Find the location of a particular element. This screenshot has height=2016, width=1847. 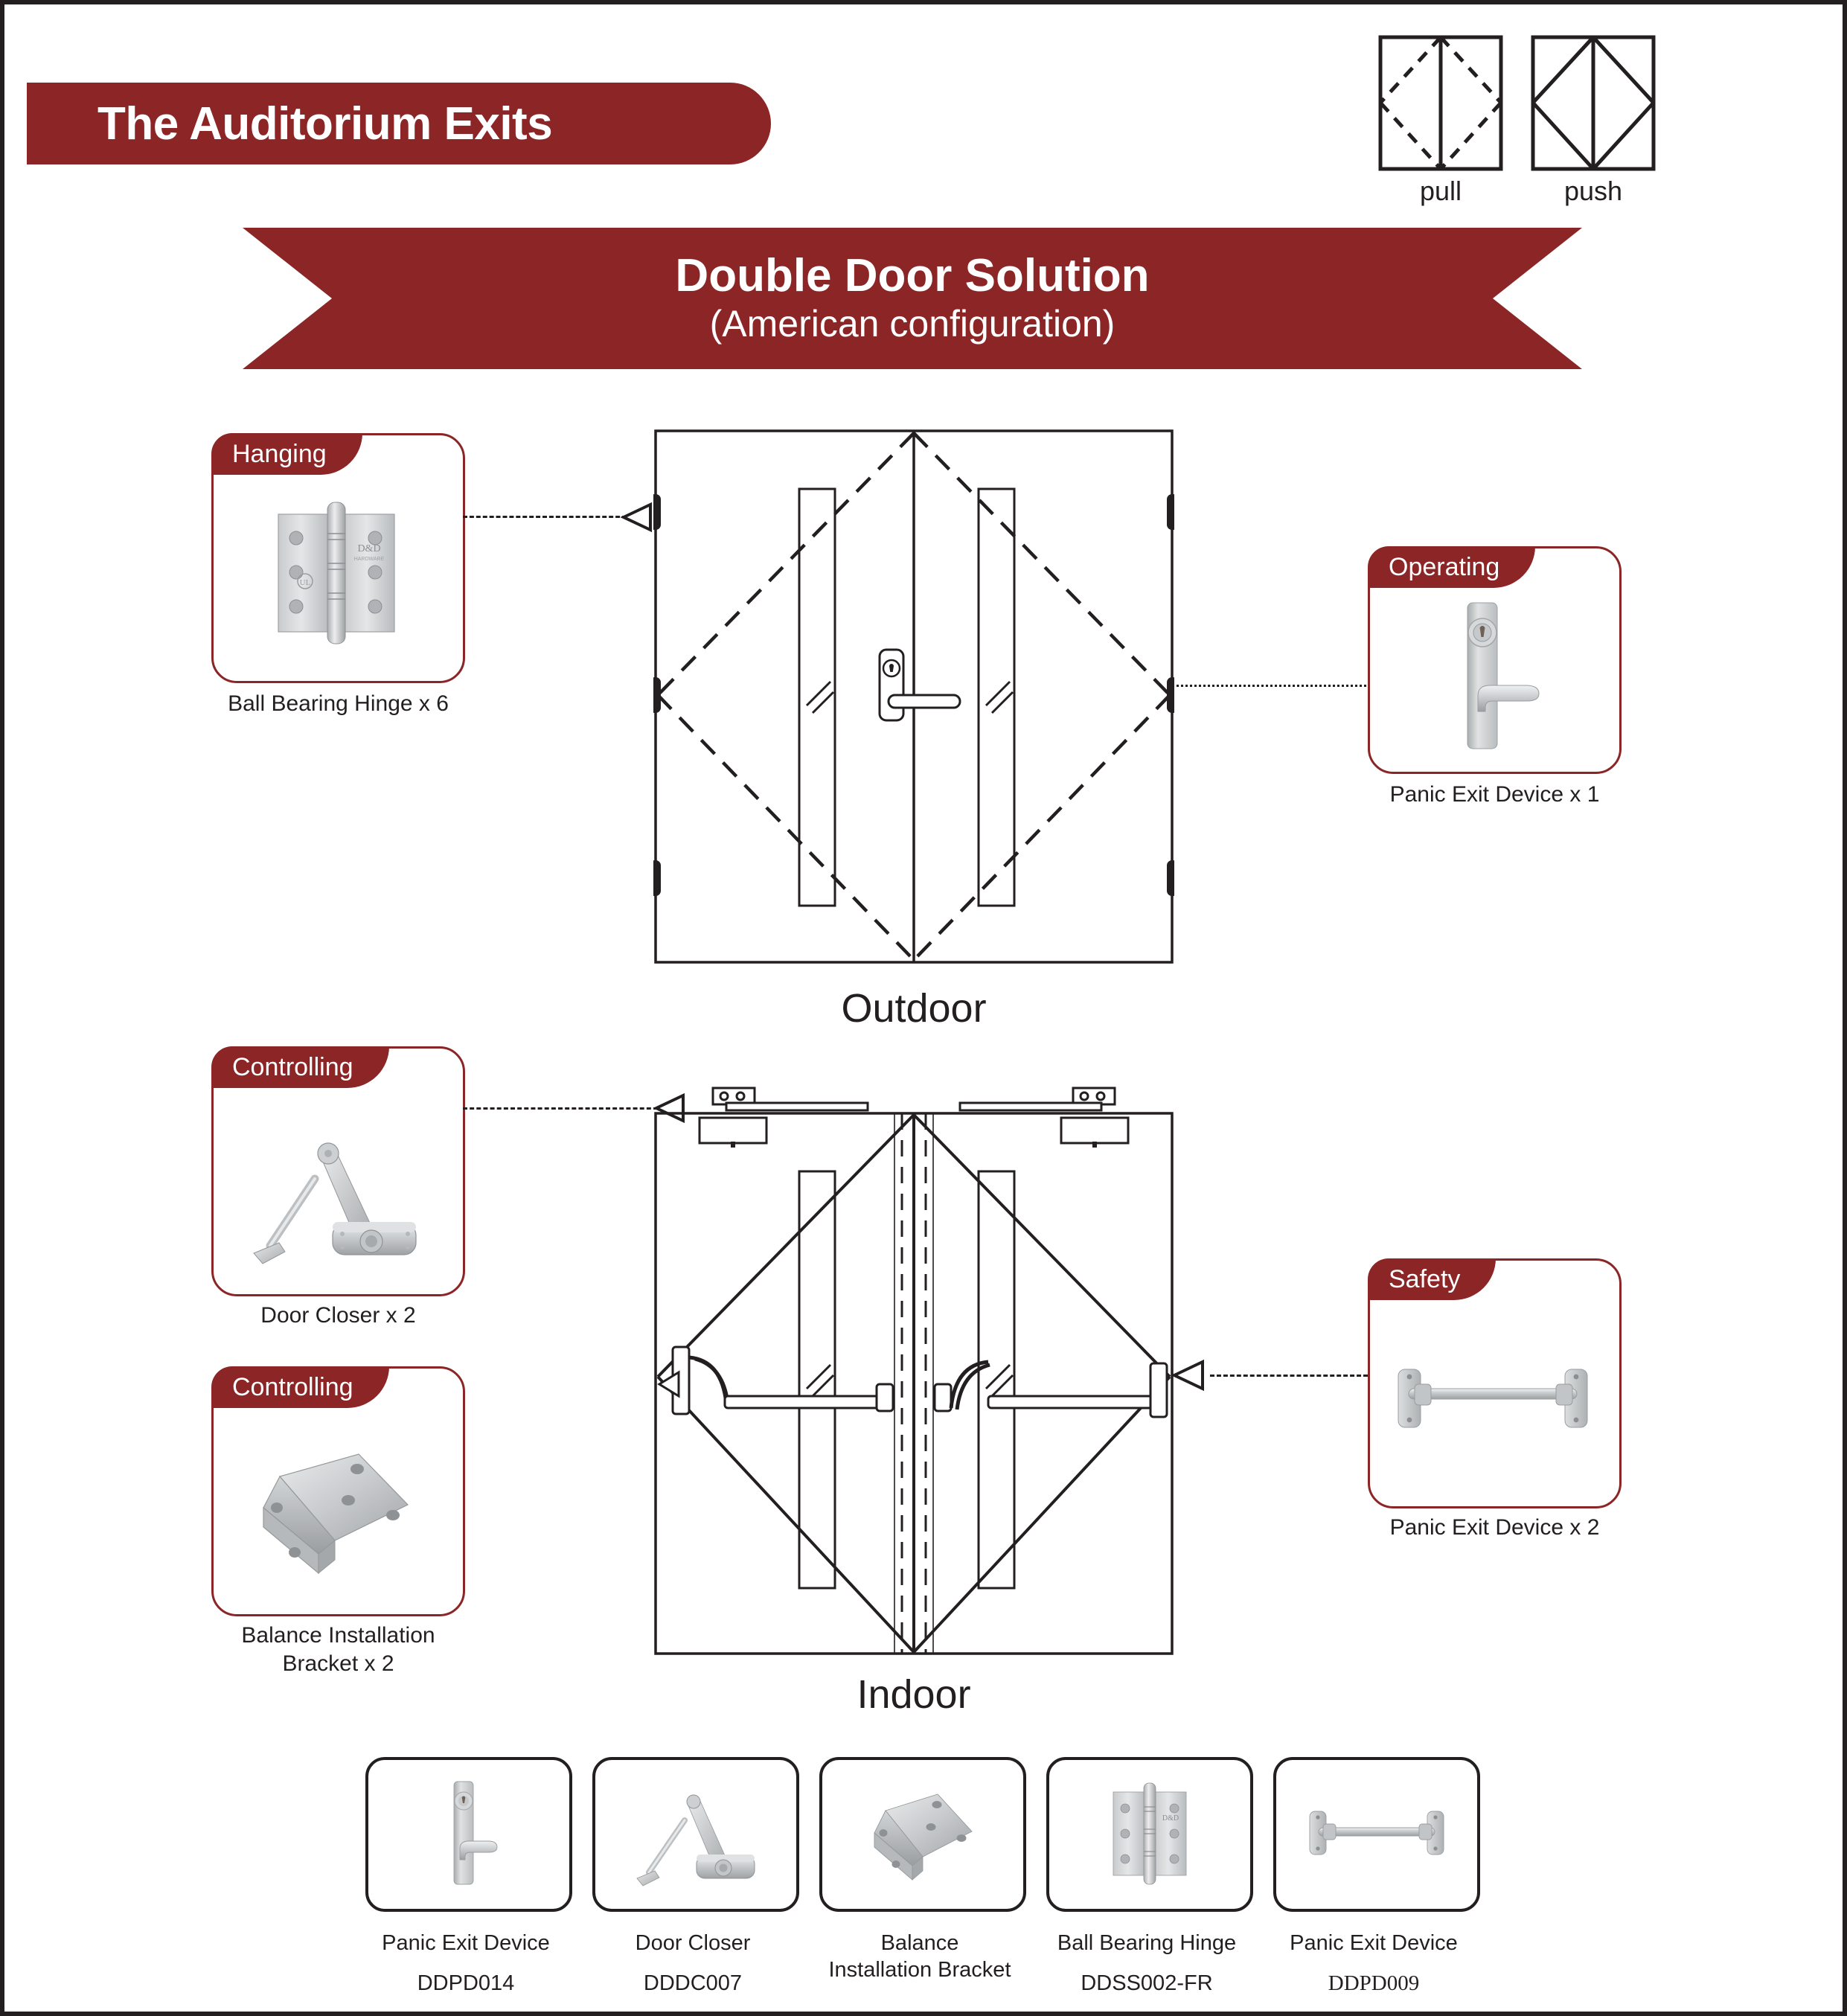

leader-line-hanging is located at coordinates (545, 517).